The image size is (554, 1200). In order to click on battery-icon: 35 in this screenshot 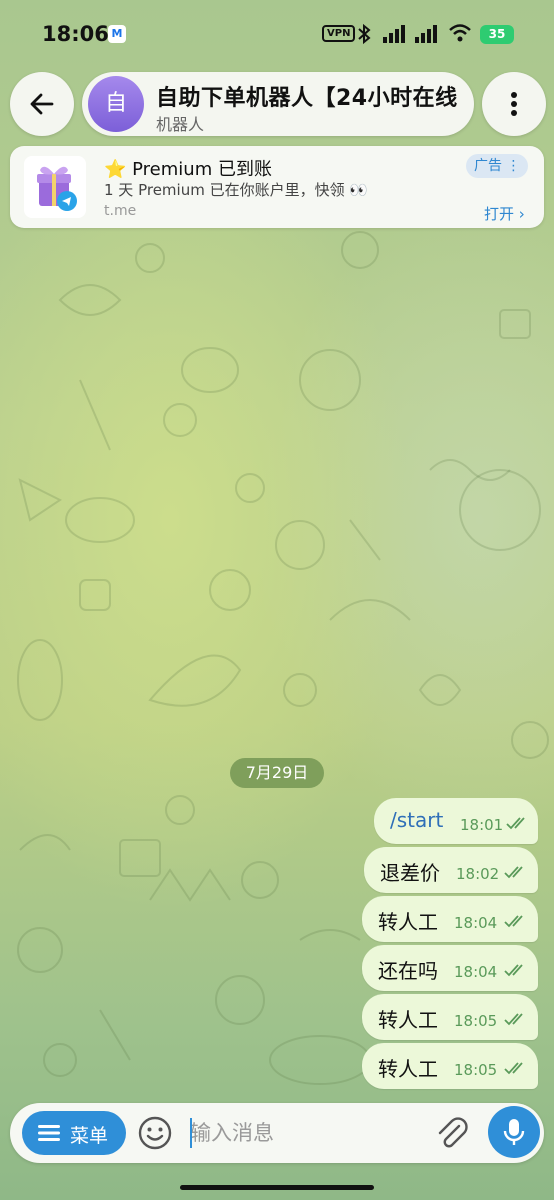, I will do `click(497, 34)`.